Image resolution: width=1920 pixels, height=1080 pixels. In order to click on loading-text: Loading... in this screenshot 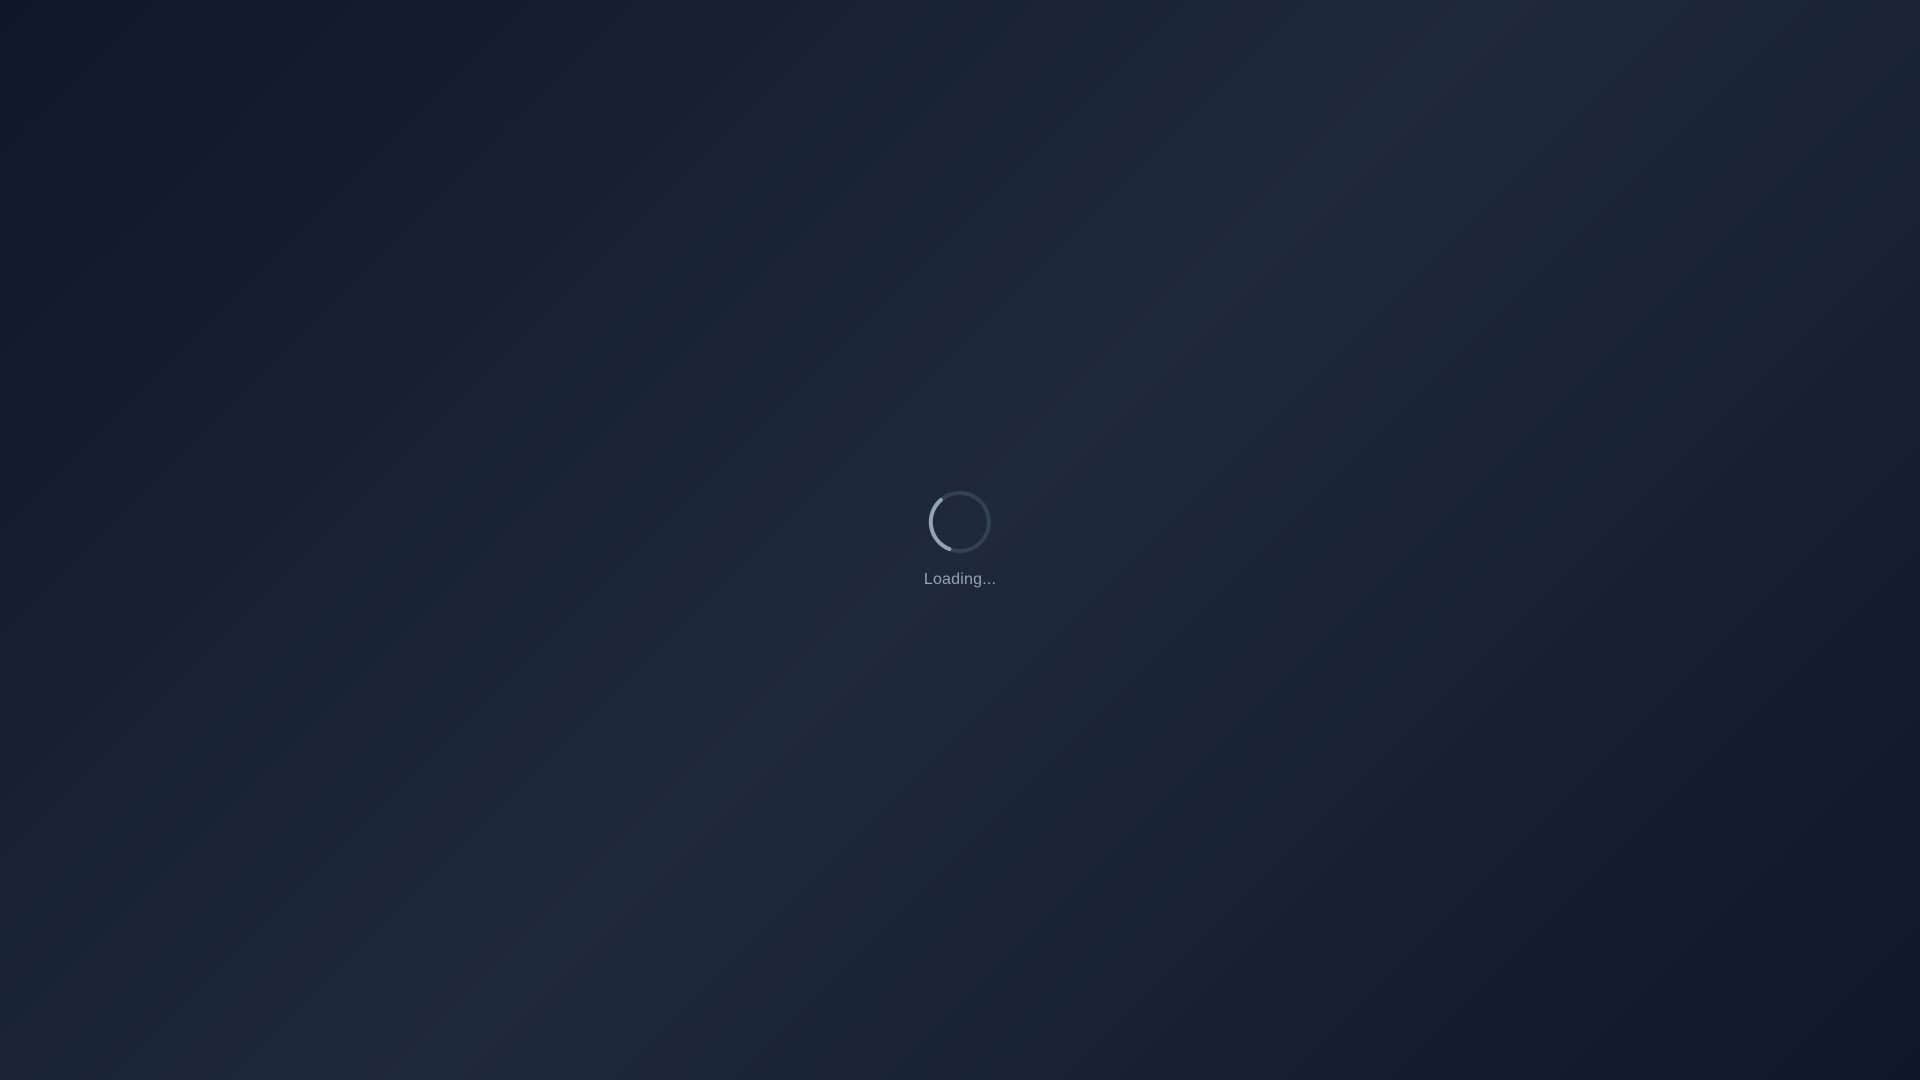, I will do `click(960, 579)`.